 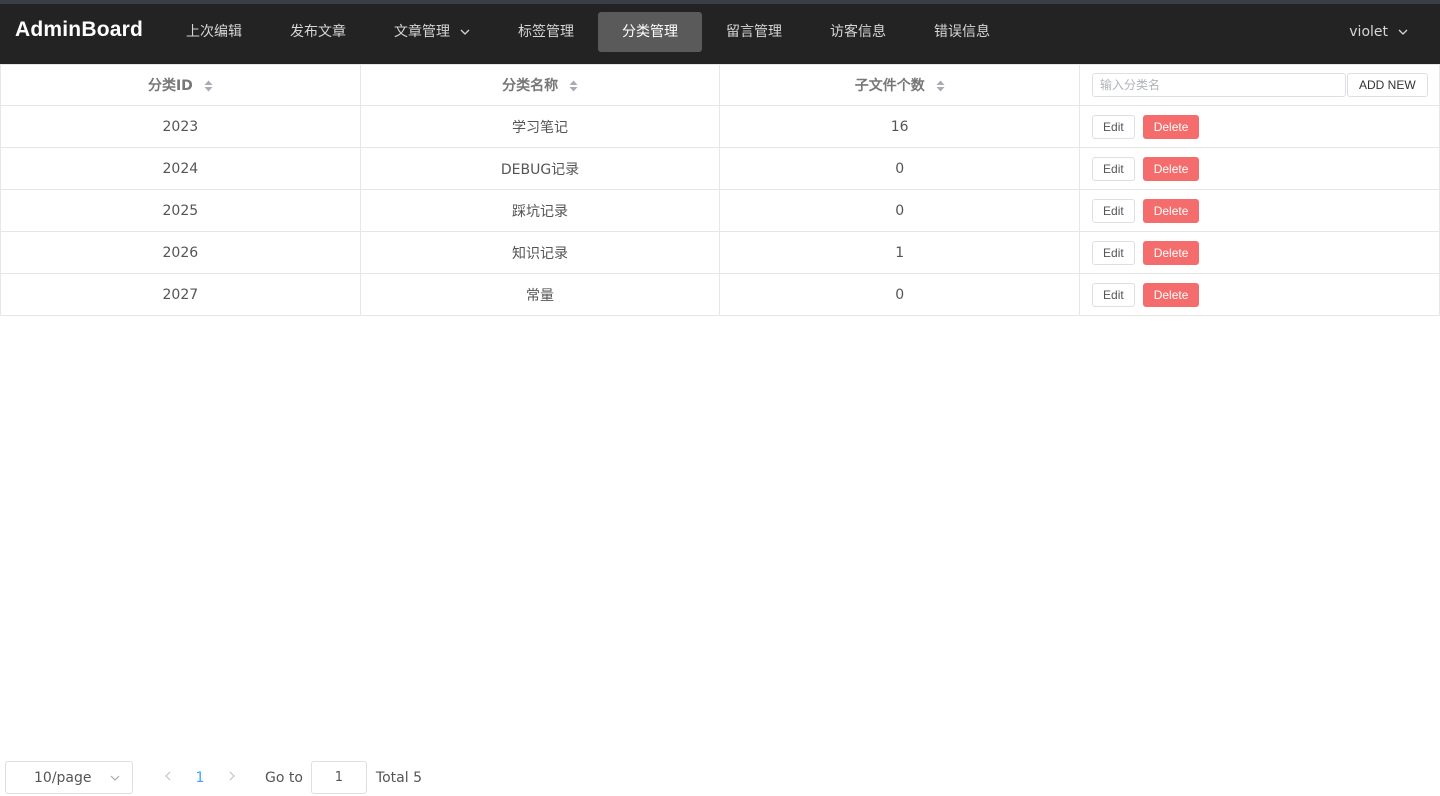 I want to click on column-header-ops: ADD NEW, so click(x=1259, y=85).